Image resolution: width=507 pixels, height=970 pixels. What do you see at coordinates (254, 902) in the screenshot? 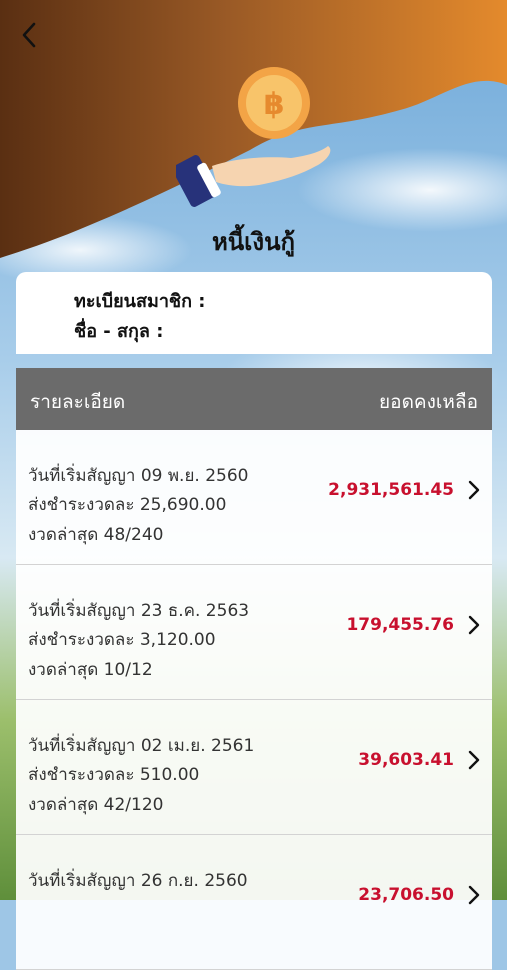
I see `loan-row: วันที่เริ่มสัญญา 26 ก.ย. 2560 23,706.50` at bounding box center [254, 902].